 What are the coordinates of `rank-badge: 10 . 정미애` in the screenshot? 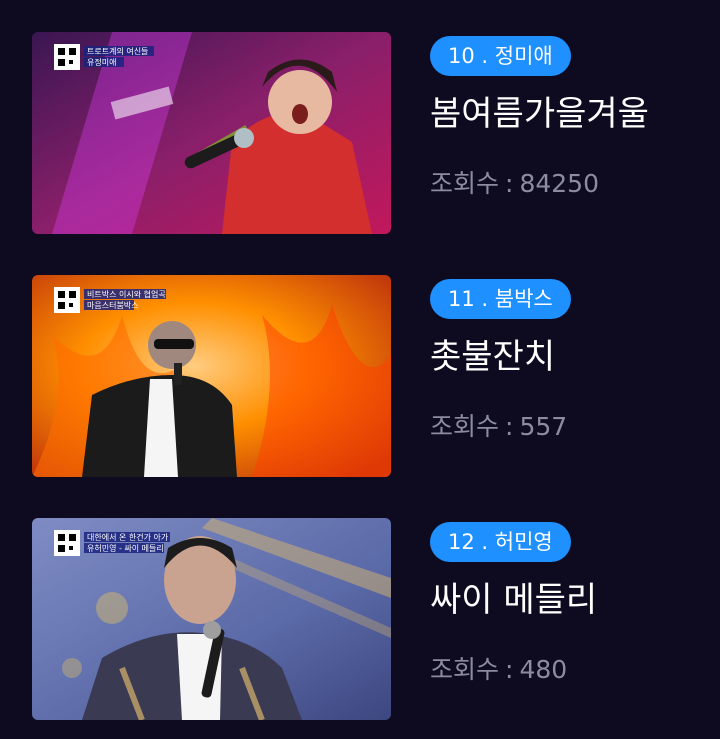 It's located at (500, 56).